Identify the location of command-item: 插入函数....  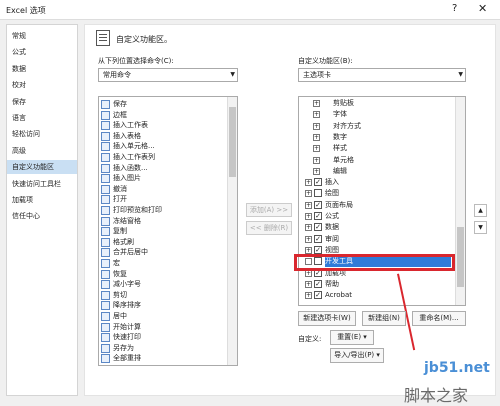
(124, 168).